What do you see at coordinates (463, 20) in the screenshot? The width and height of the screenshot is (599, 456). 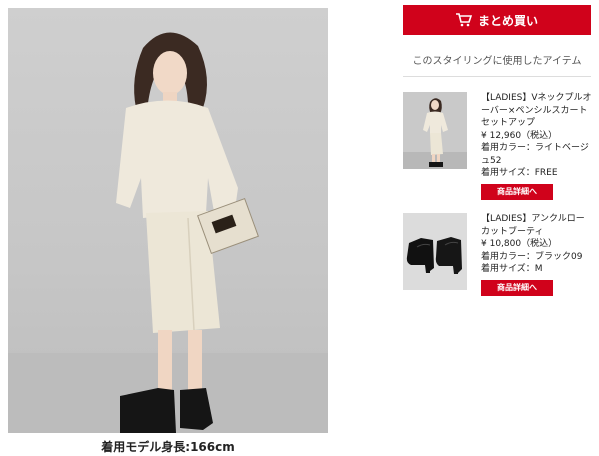 I see `cart-icon` at bounding box center [463, 20].